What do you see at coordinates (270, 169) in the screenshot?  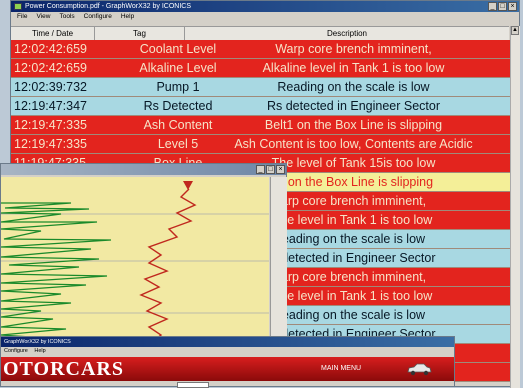 I see `trend-maximize-button: □` at bounding box center [270, 169].